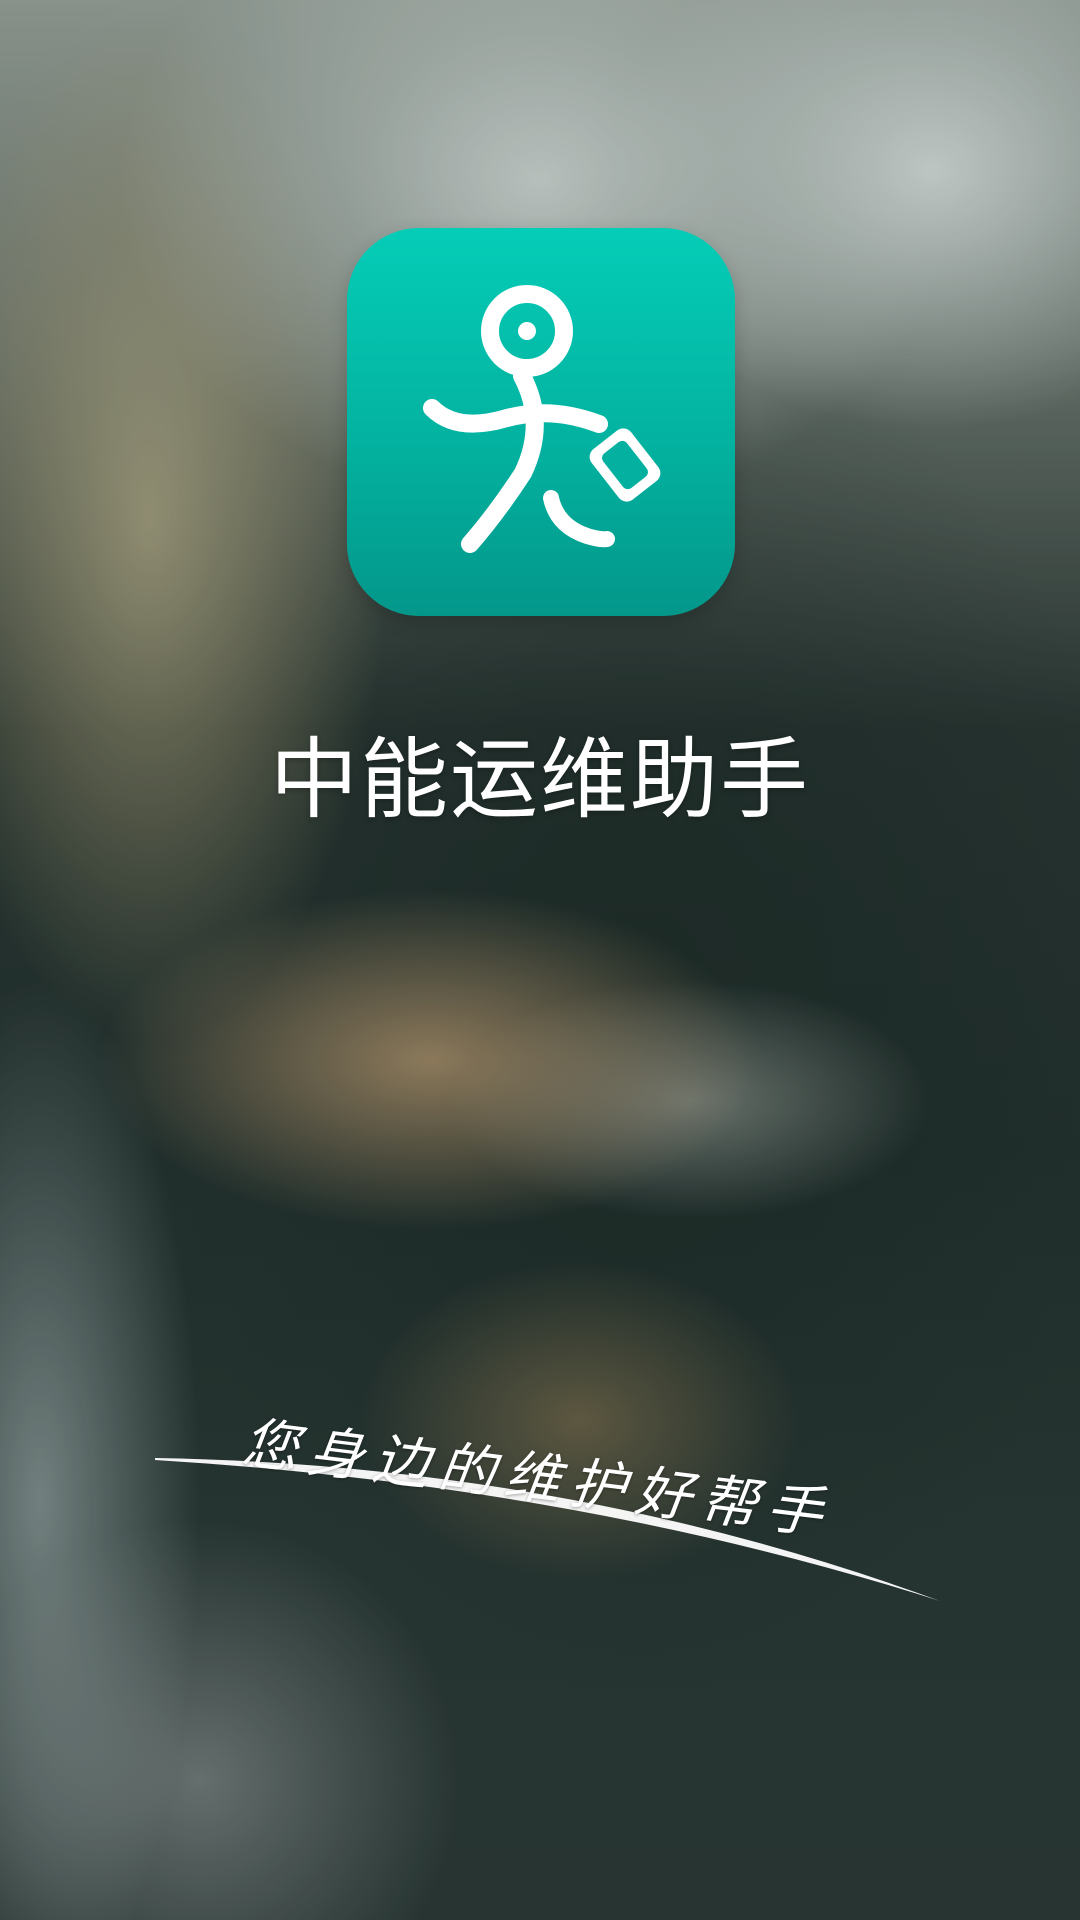 The image size is (1080, 1920). I want to click on app-name-title: 中能运维助手, so click(539, 779).